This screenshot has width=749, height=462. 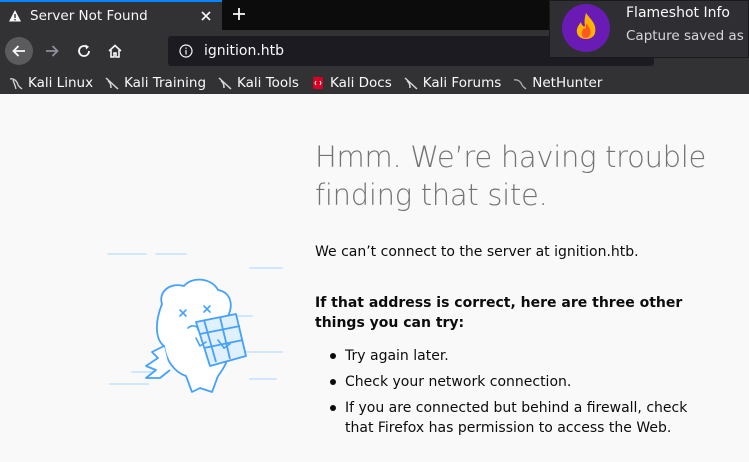 What do you see at coordinates (186, 51) in the screenshot?
I see `info-icon` at bounding box center [186, 51].